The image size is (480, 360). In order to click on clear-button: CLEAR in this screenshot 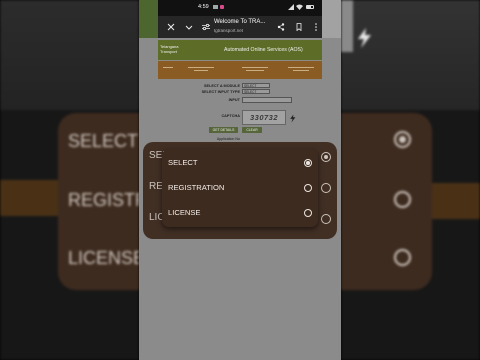, I will do `click(252, 130)`.